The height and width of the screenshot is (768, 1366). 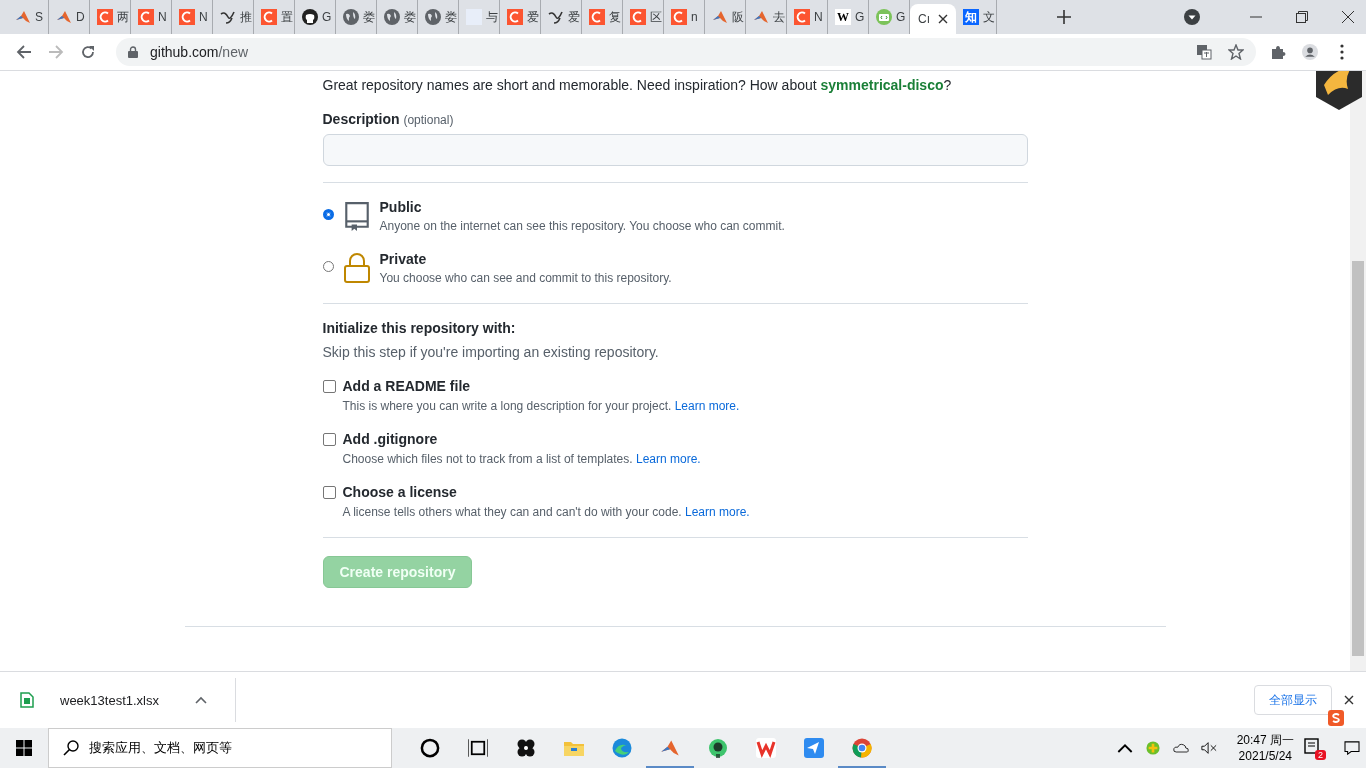 I want to click on option-description: Choose which files not to track from a list of templates. Learn more., so click(x=522, y=459).